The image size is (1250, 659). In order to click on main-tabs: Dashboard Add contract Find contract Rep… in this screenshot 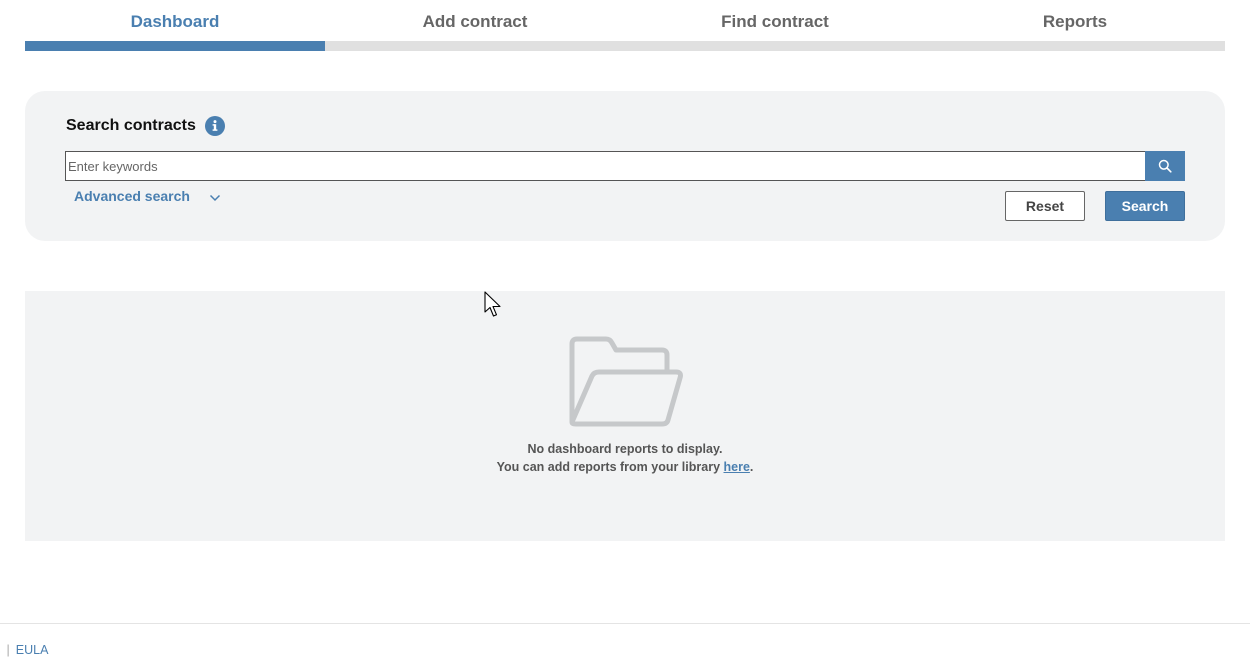, I will do `click(625, 25)`.